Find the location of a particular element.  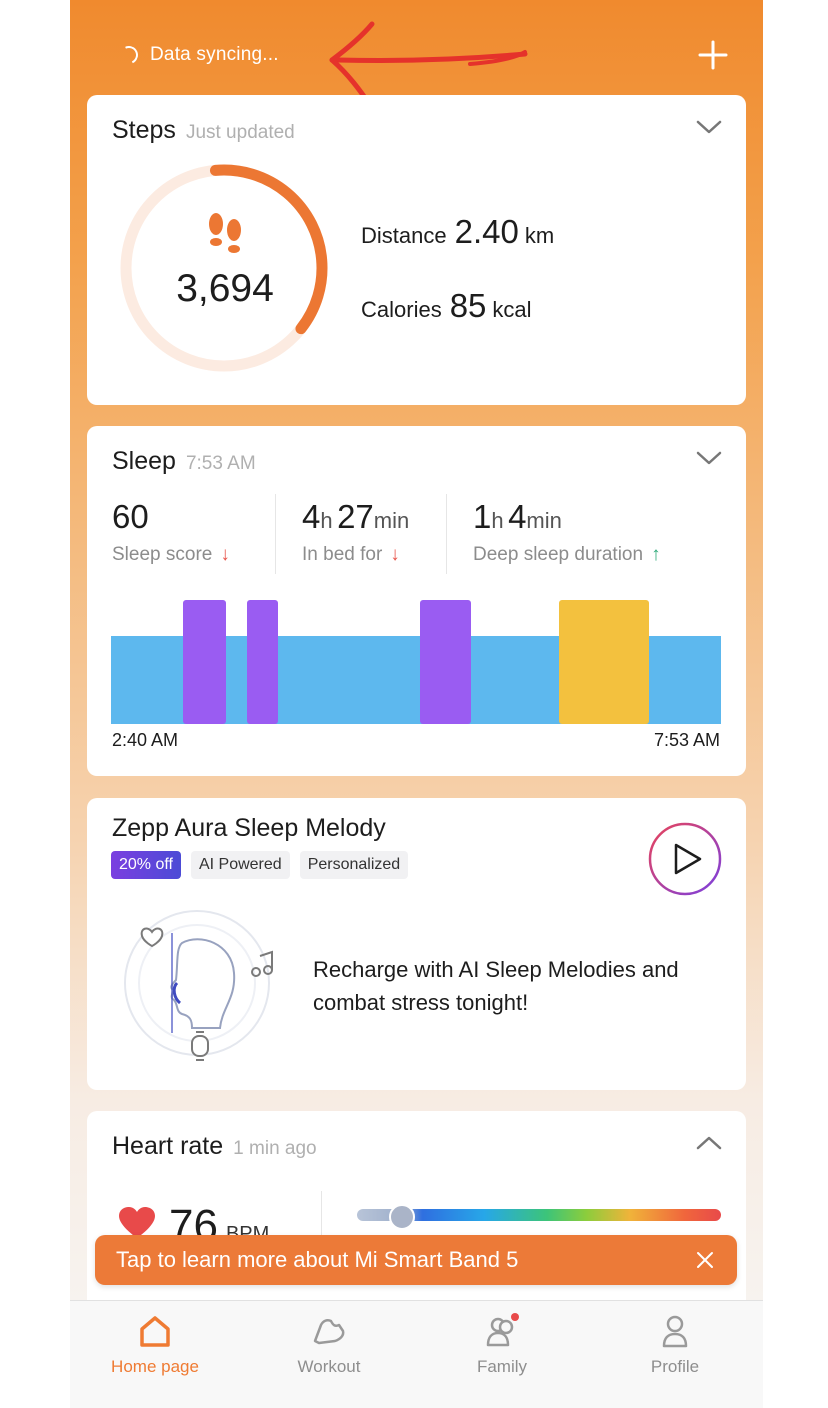

heart-rate-title-row: Heart rate 1 min ago is located at coordinates (214, 1146).